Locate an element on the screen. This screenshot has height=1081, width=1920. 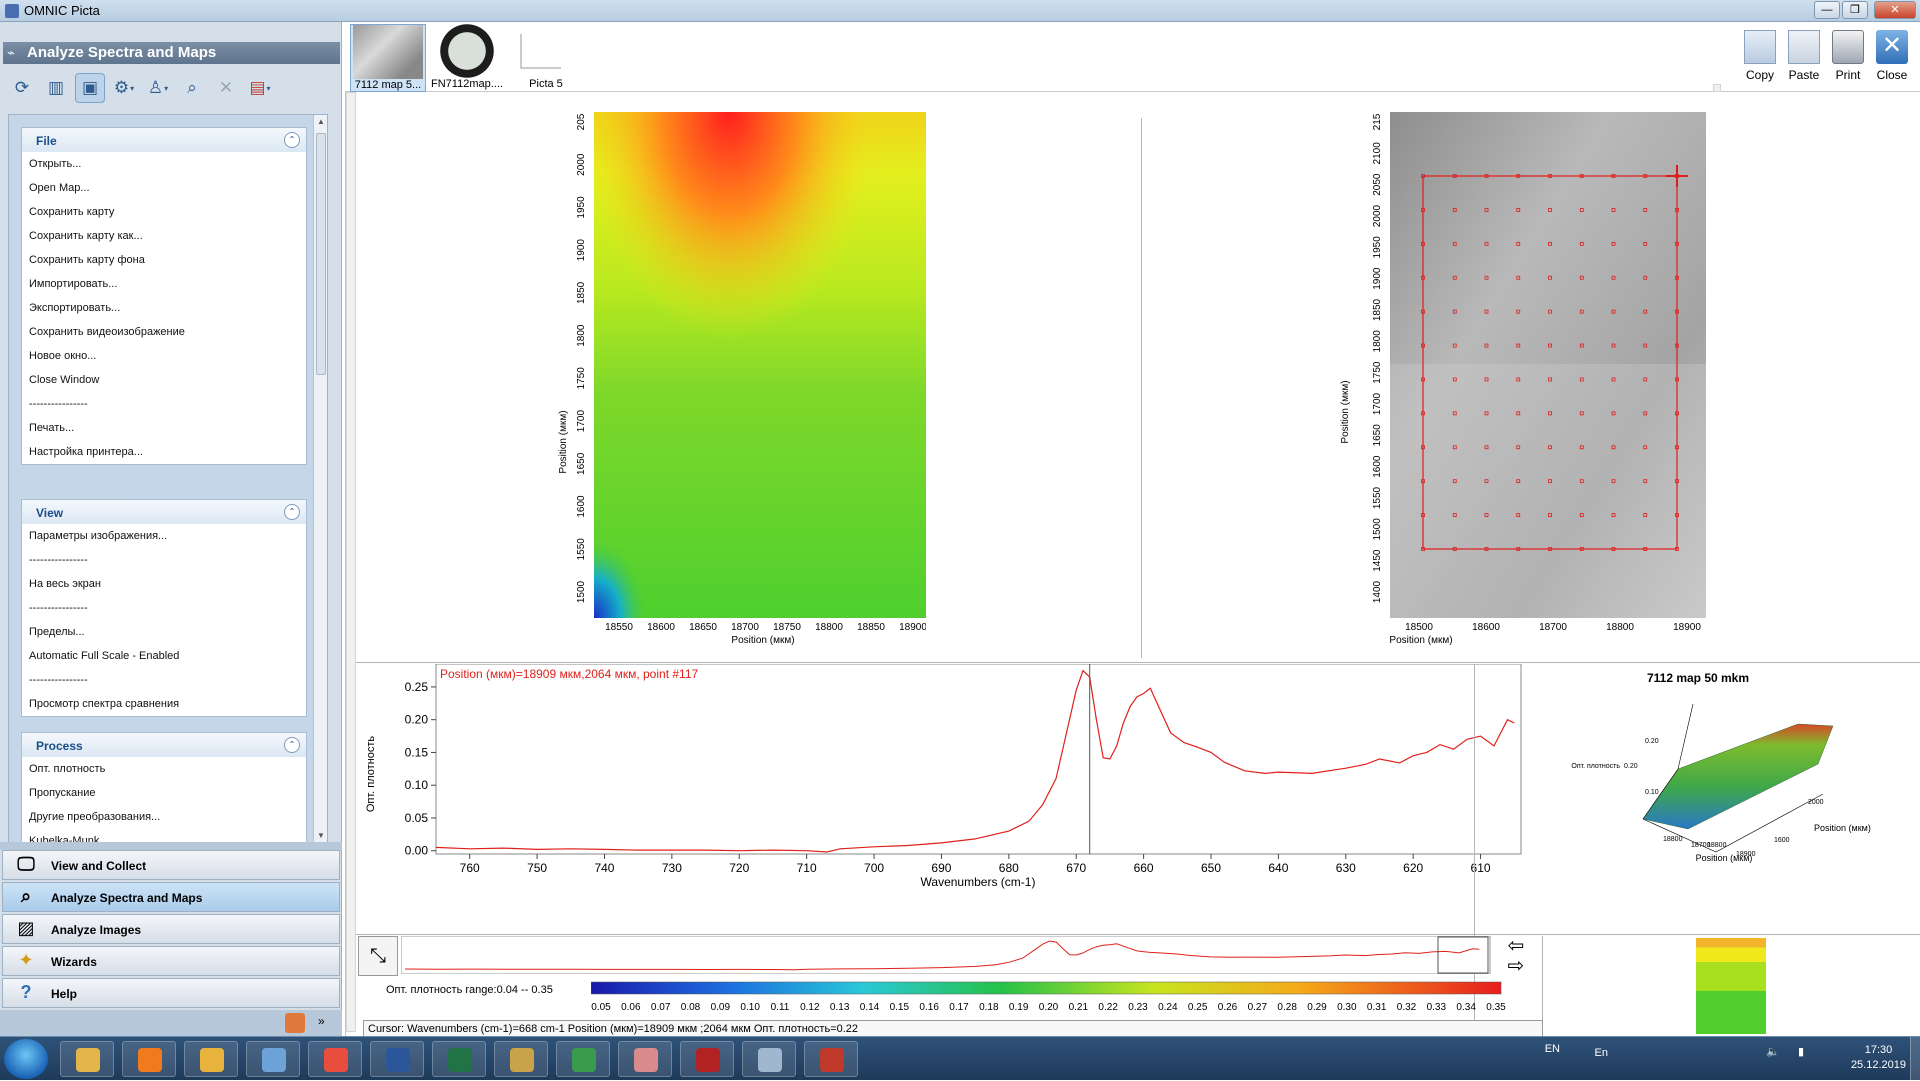
thumbnail-picta-5: Picta 5 is located at coordinates (546, 58).